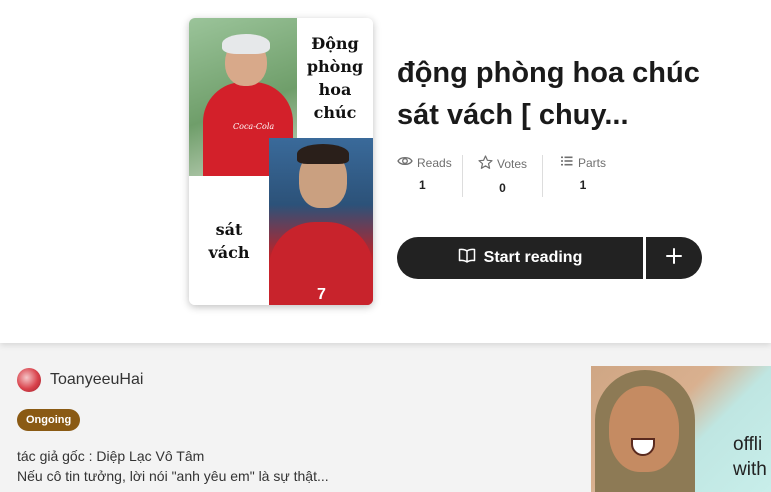 This screenshot has height=492, width=771. What do you see at coordinates (321, 221) in the screenshot?
I see `cover-photo-player-2: 7` at bounding box center [321, 221].